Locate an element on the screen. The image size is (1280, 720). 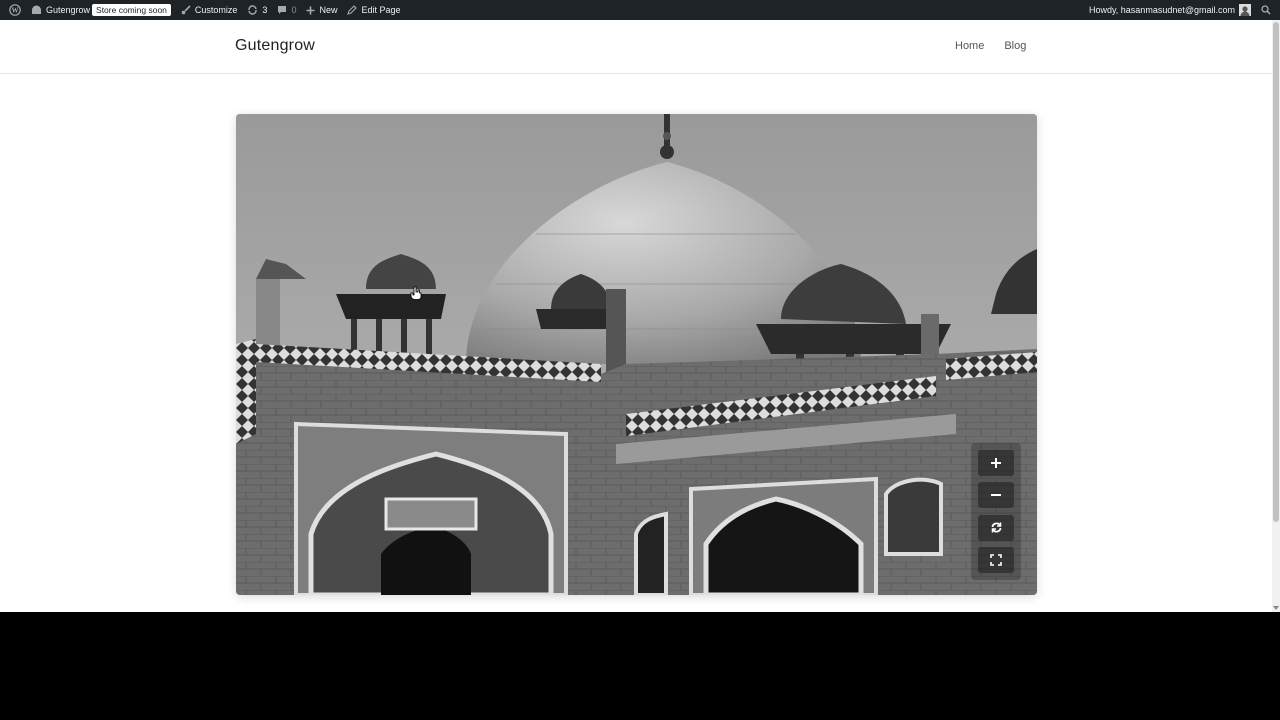
wordpress-icon: W is located at coordinates (15, 10).